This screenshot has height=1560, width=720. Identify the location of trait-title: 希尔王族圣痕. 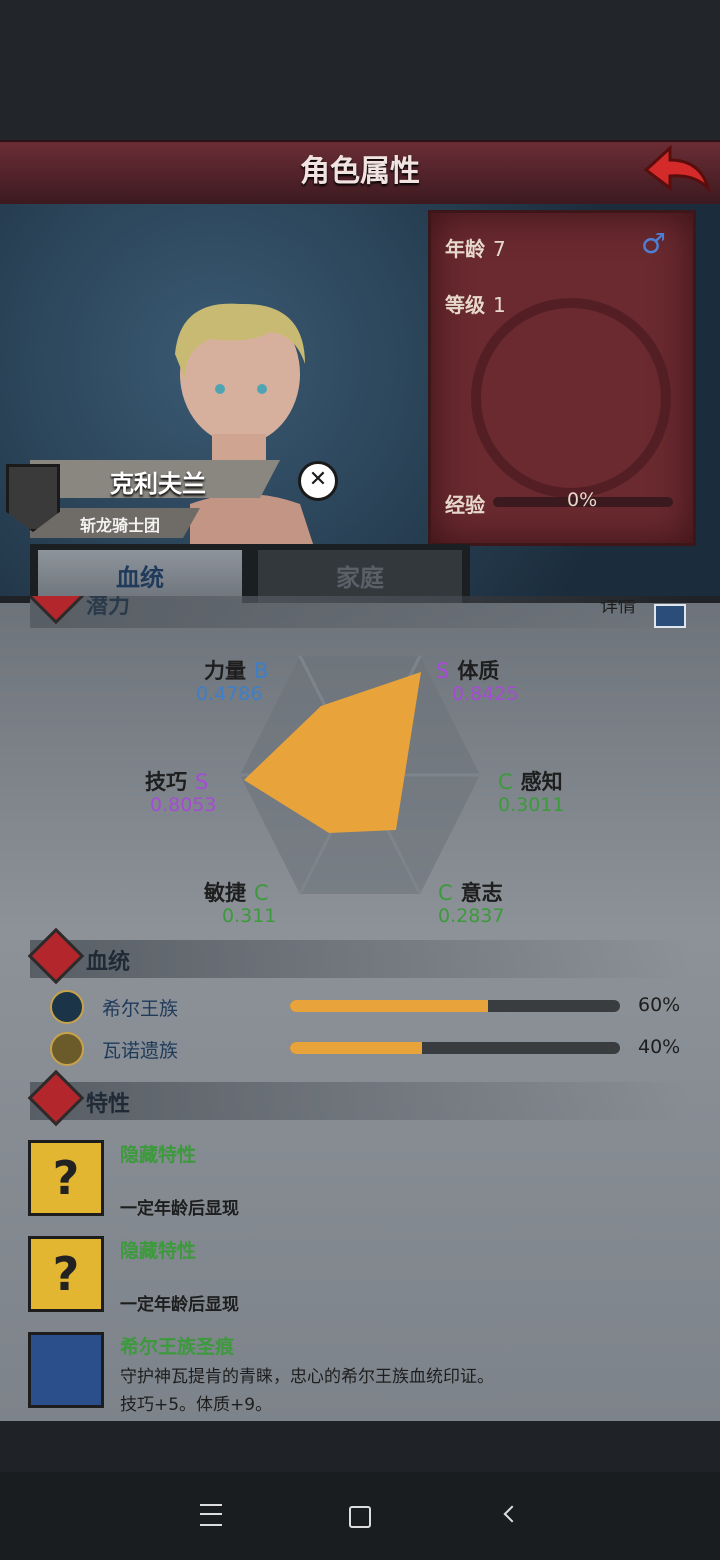
(177, 1347).